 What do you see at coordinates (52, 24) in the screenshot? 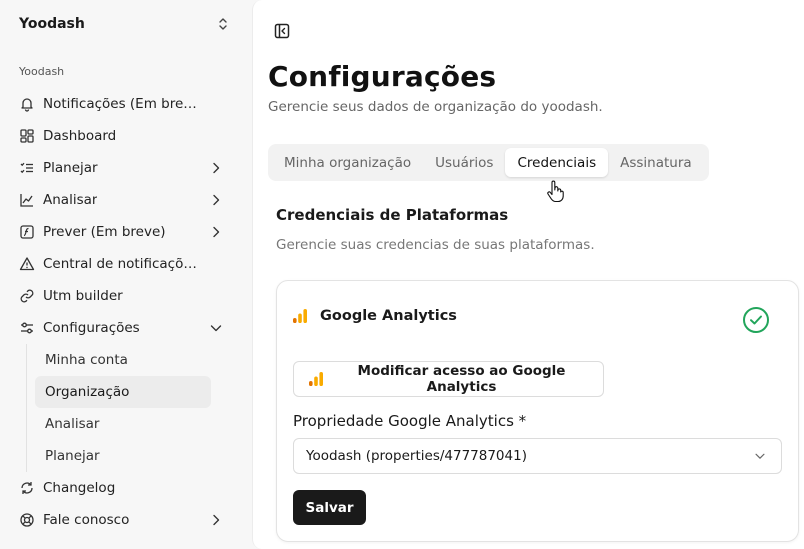
I see `workspace-name: Yoodash` at bounding box center [52, 24].